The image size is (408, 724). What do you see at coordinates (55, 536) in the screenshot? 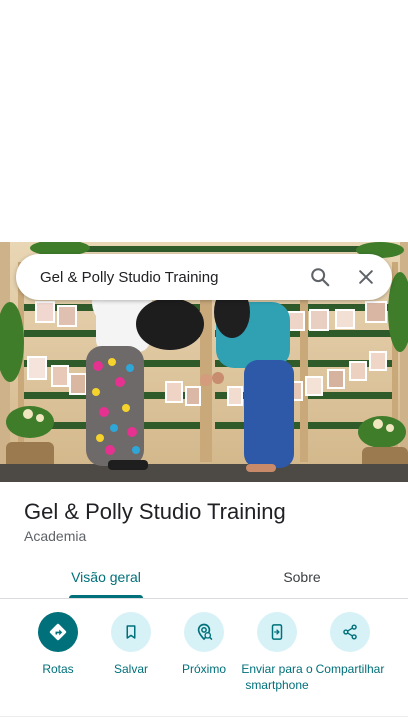
I see `place-category: Academia` at bounding box center [55, 536].